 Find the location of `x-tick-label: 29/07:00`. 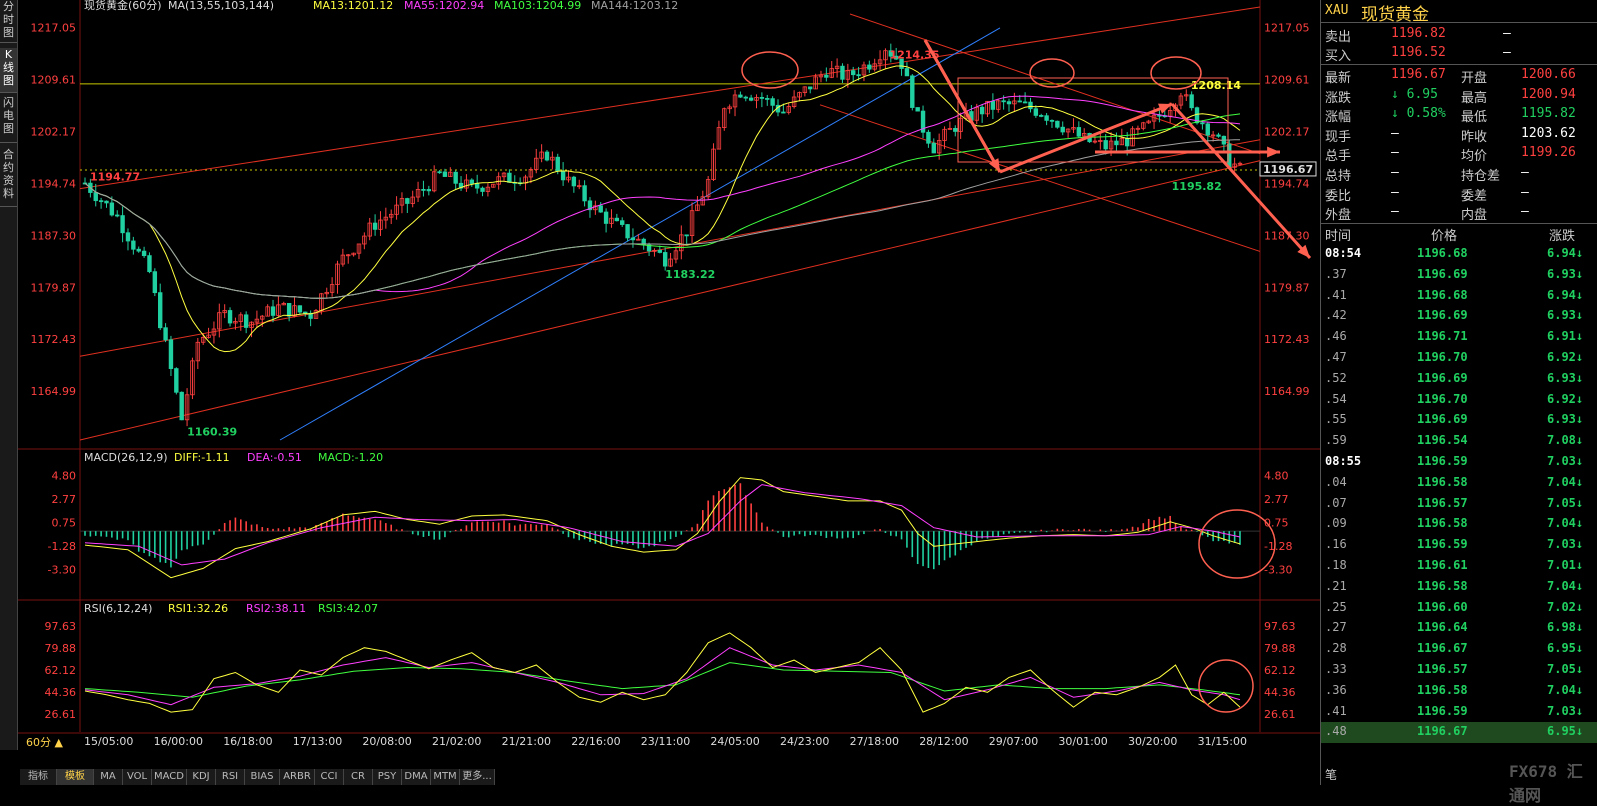

x-tick-label: 29/07:00 is located at coordinates (1013, 741).